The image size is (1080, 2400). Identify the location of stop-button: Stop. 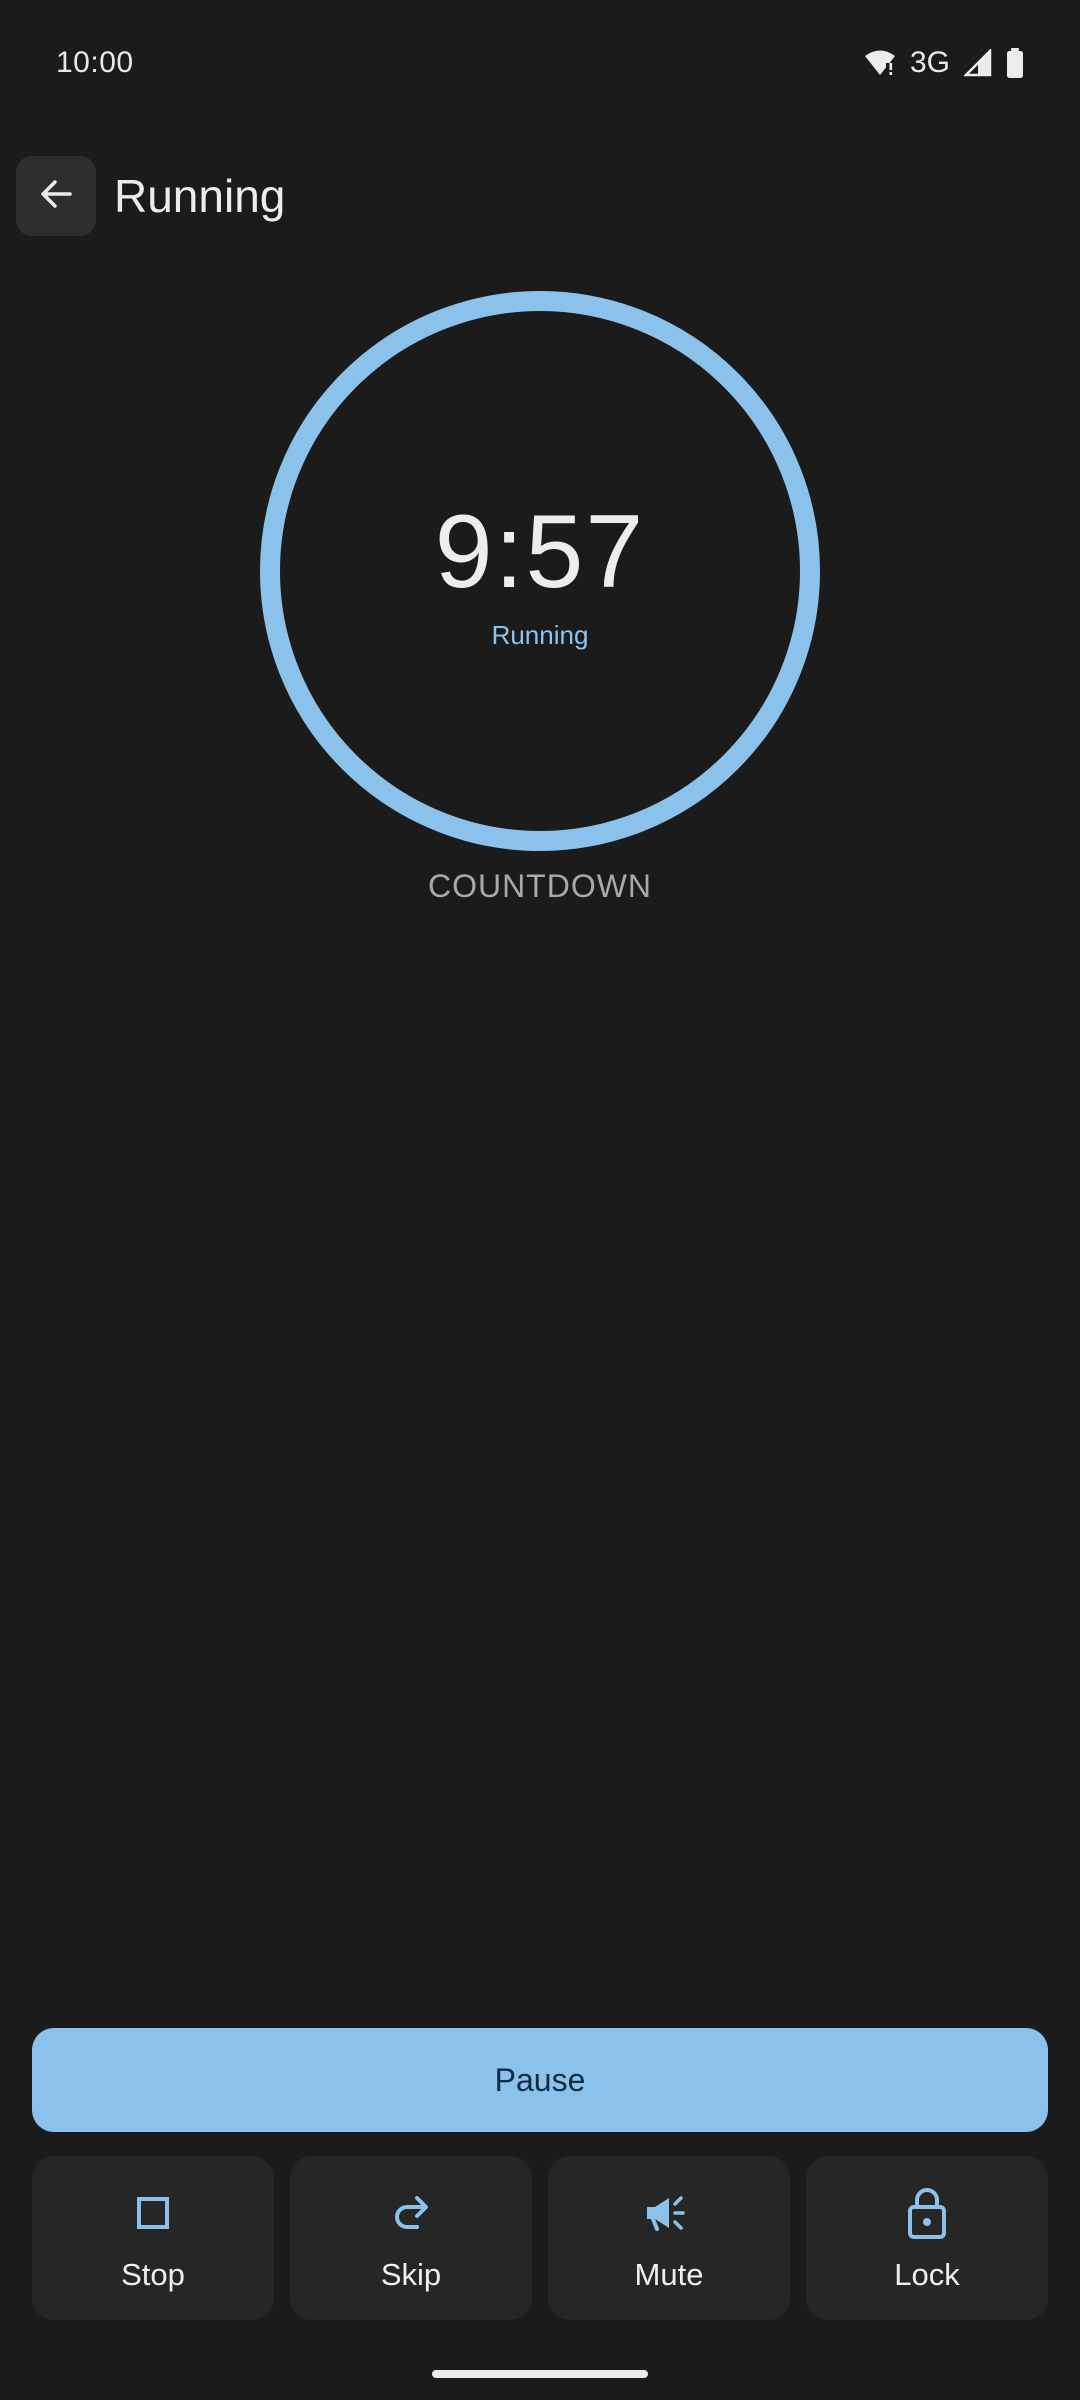
(153, 2238).